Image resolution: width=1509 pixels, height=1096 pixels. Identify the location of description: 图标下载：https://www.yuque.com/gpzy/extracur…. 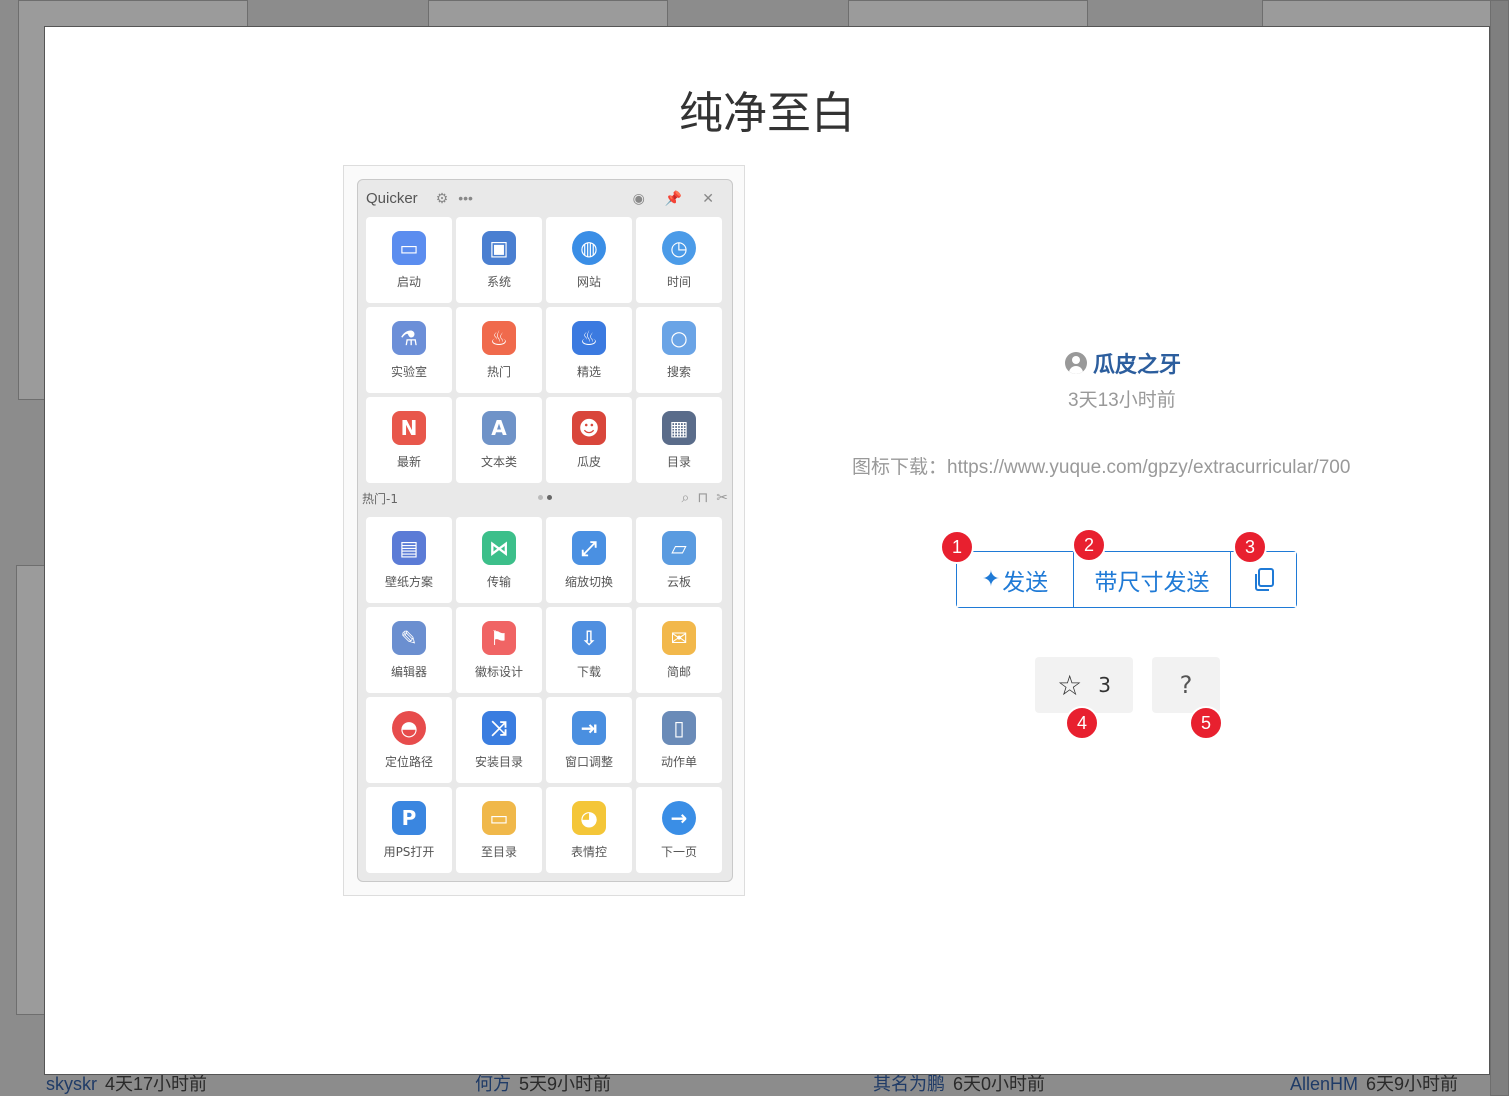
(1101, 467).